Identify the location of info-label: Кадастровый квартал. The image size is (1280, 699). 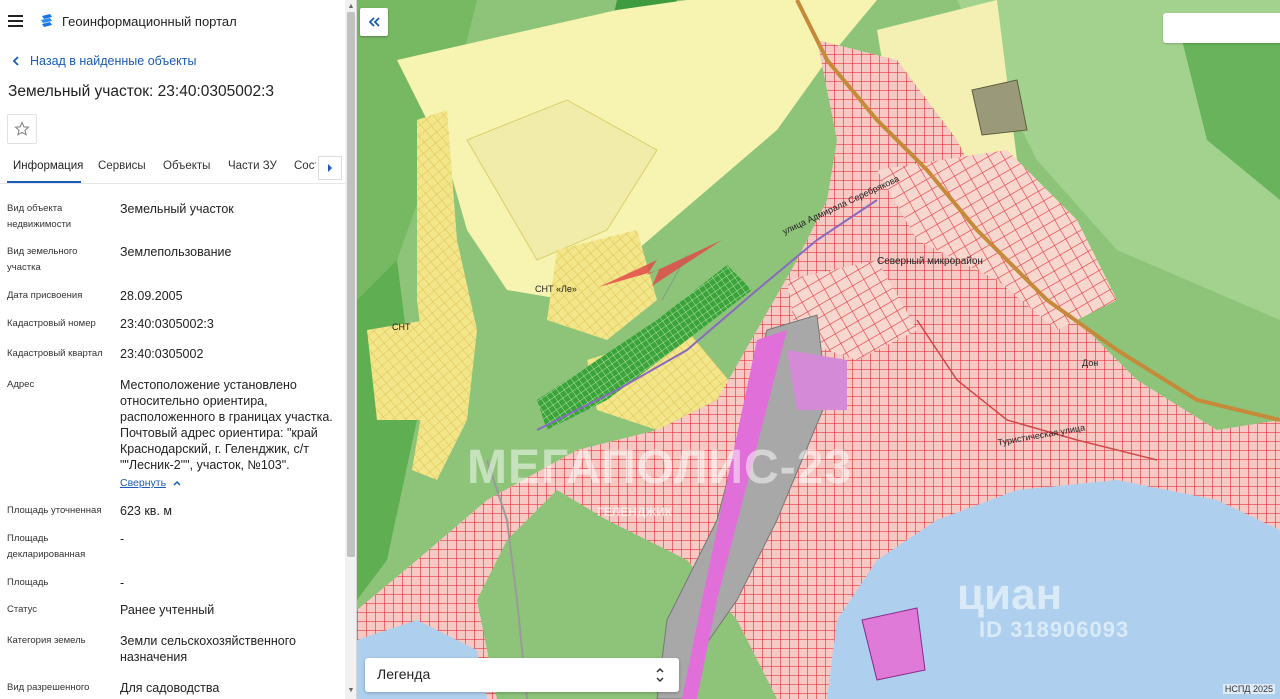
(55, 353).